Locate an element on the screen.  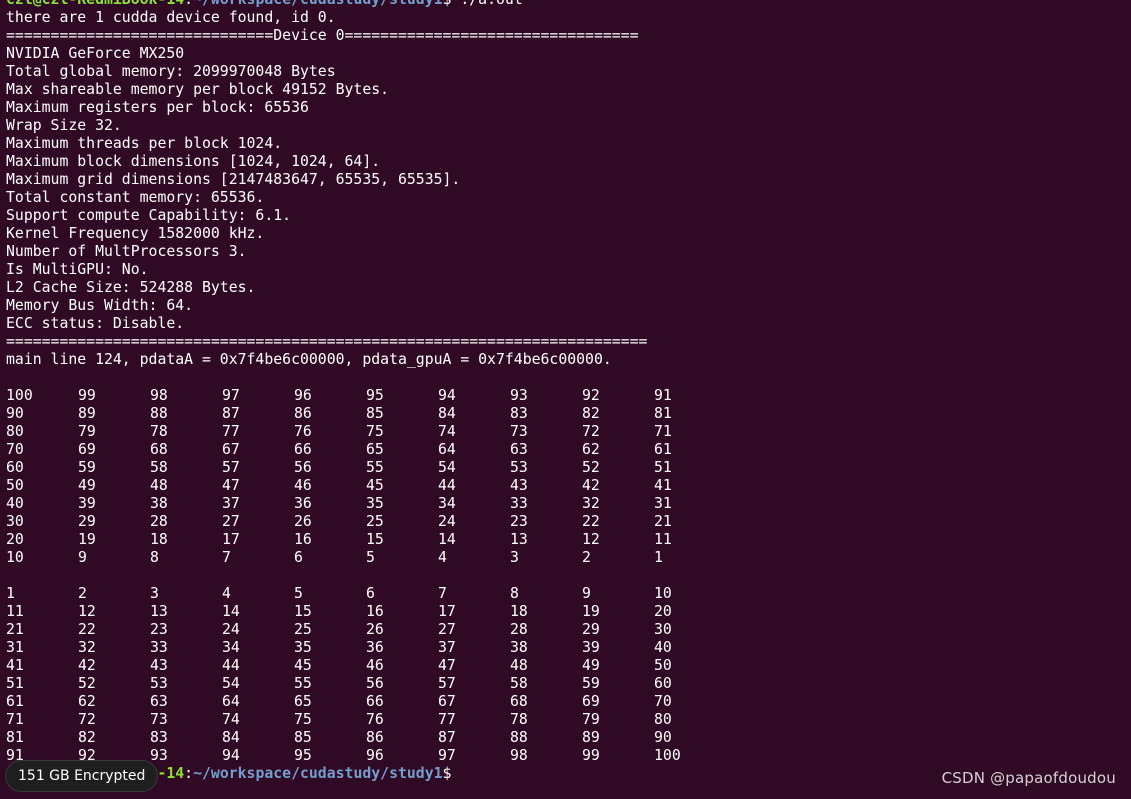
matrix-cell: 8 is located at coordinates (514, 593).